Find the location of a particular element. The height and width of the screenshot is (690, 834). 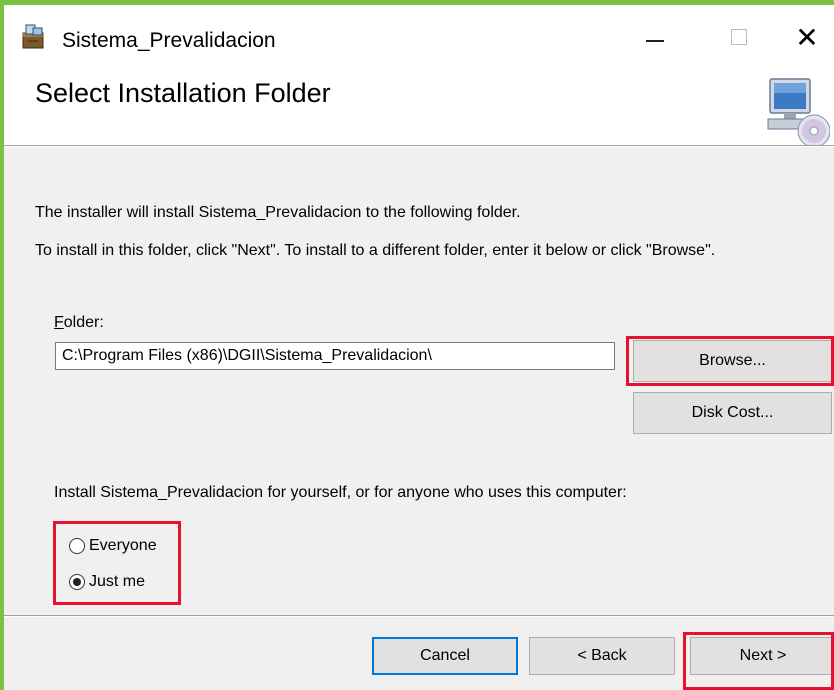

maximize-icon is located at coordinates (739, 37).